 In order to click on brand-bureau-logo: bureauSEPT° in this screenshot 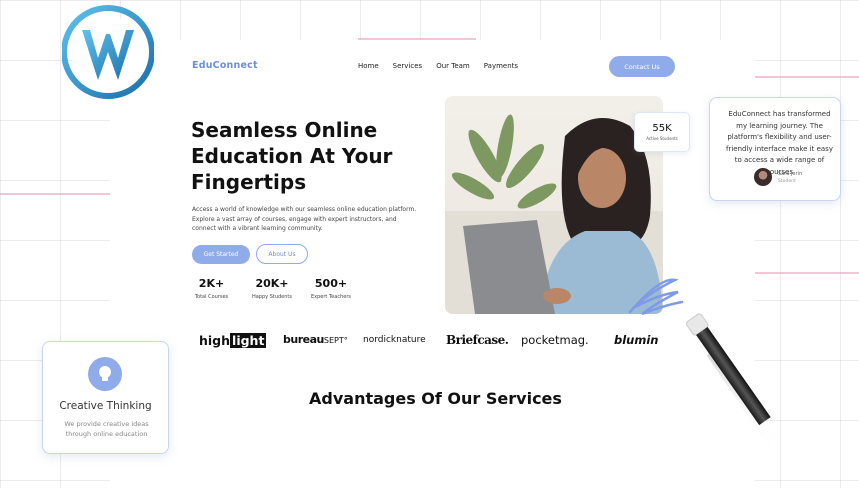, I will do `click(315, 339)`.